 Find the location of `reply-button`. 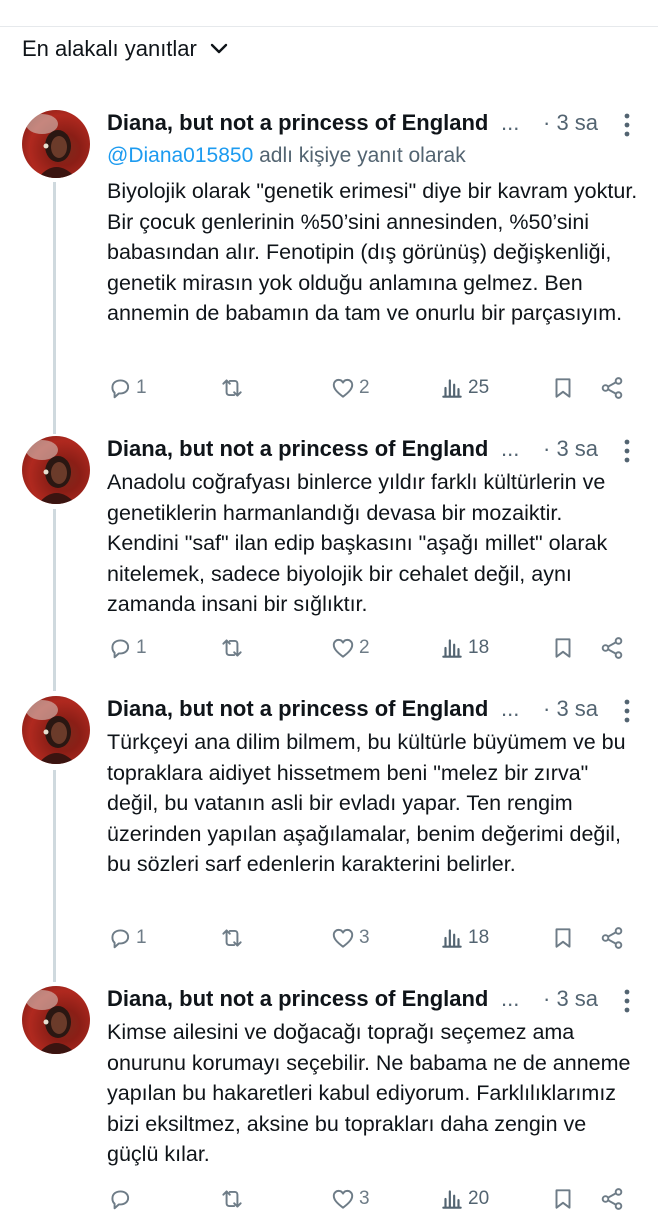

reply-button is located at coordinates (121, 1199).